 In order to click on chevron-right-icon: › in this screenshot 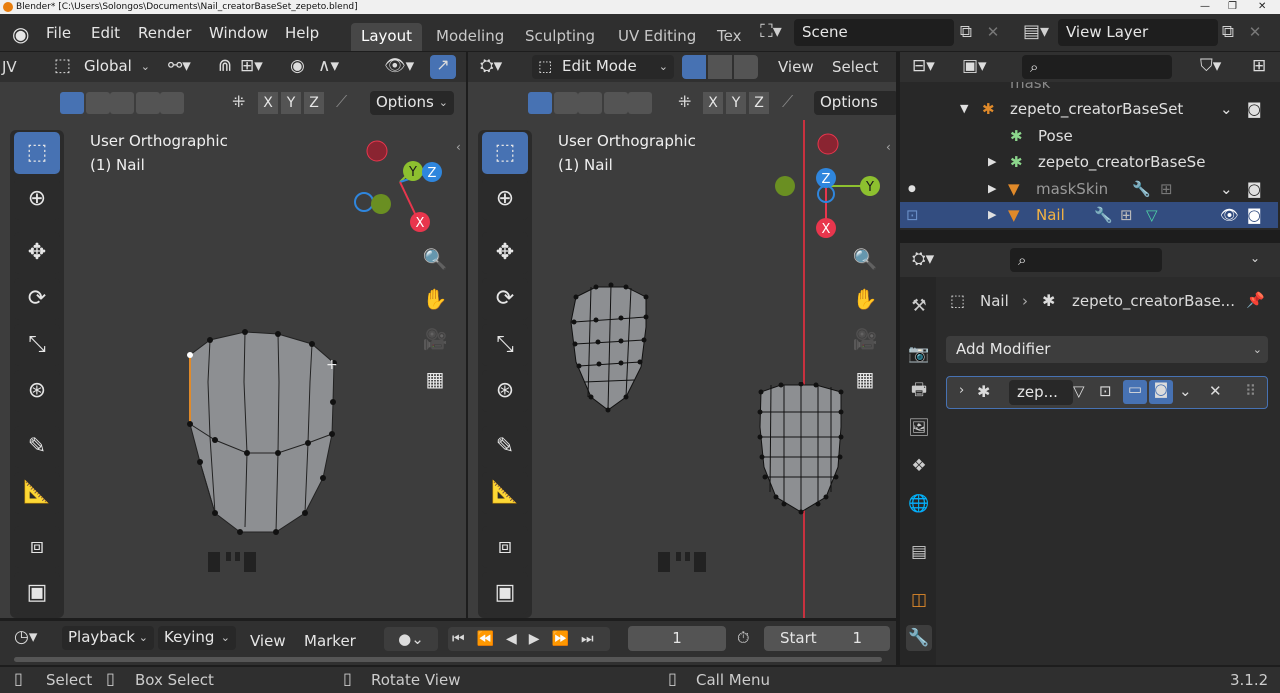, I will do `click(961, 390)`.